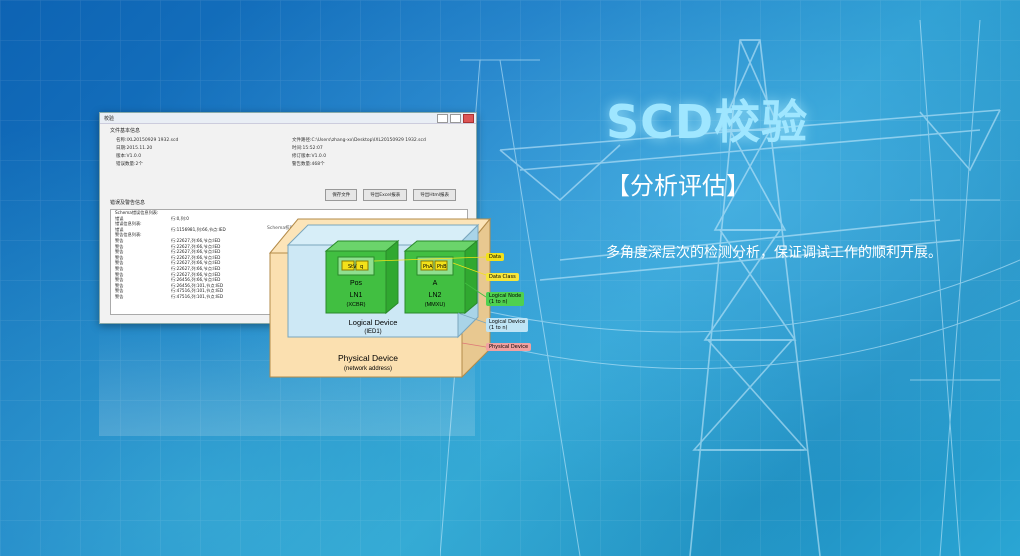 This screenshot has width=1020, height=556. Describe the element at coordinates (356, 295) in the screenshot. I see `ln1-label: LN1` at that location.